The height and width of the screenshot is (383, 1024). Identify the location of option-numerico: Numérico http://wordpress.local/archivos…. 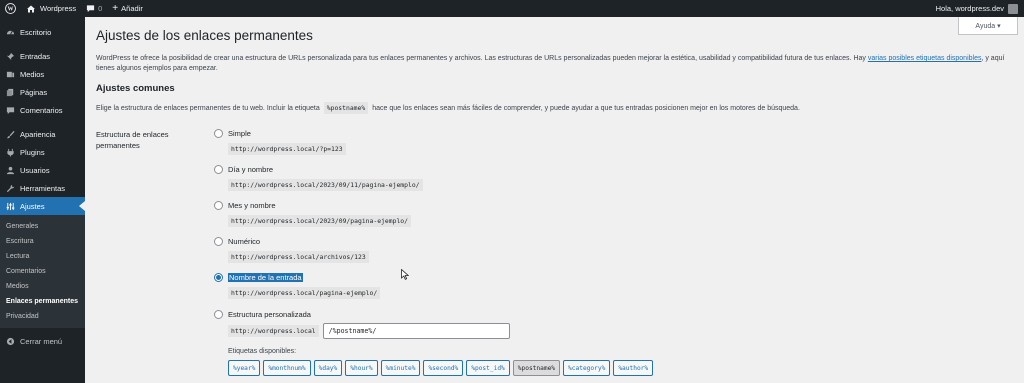
(291, 250).